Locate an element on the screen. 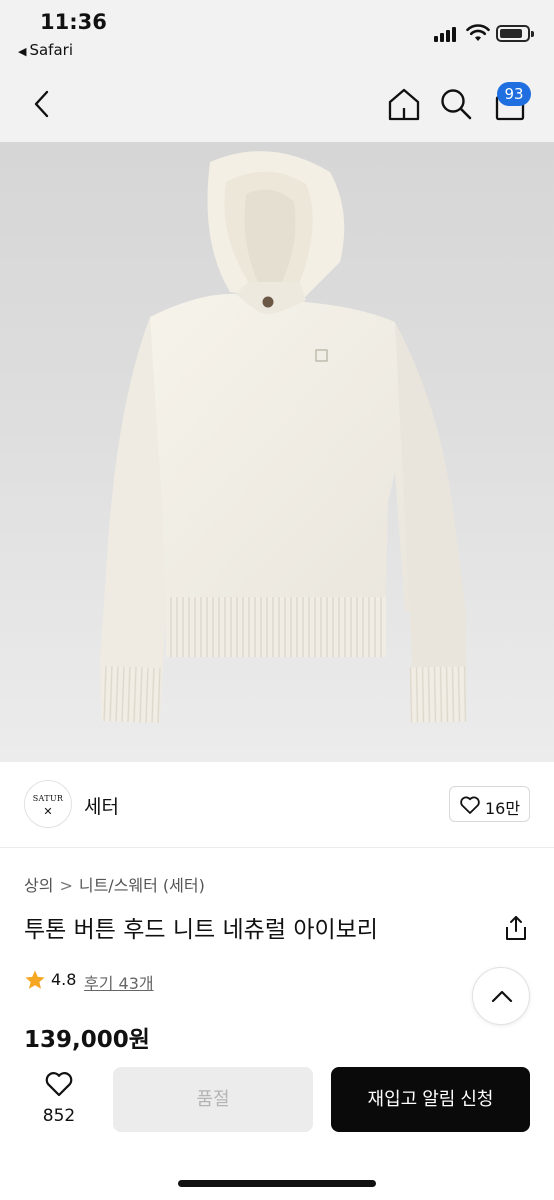 The width and height of the screenshot is (554, 1200). back-app-label: Safari is located at coordinates (51, 50).